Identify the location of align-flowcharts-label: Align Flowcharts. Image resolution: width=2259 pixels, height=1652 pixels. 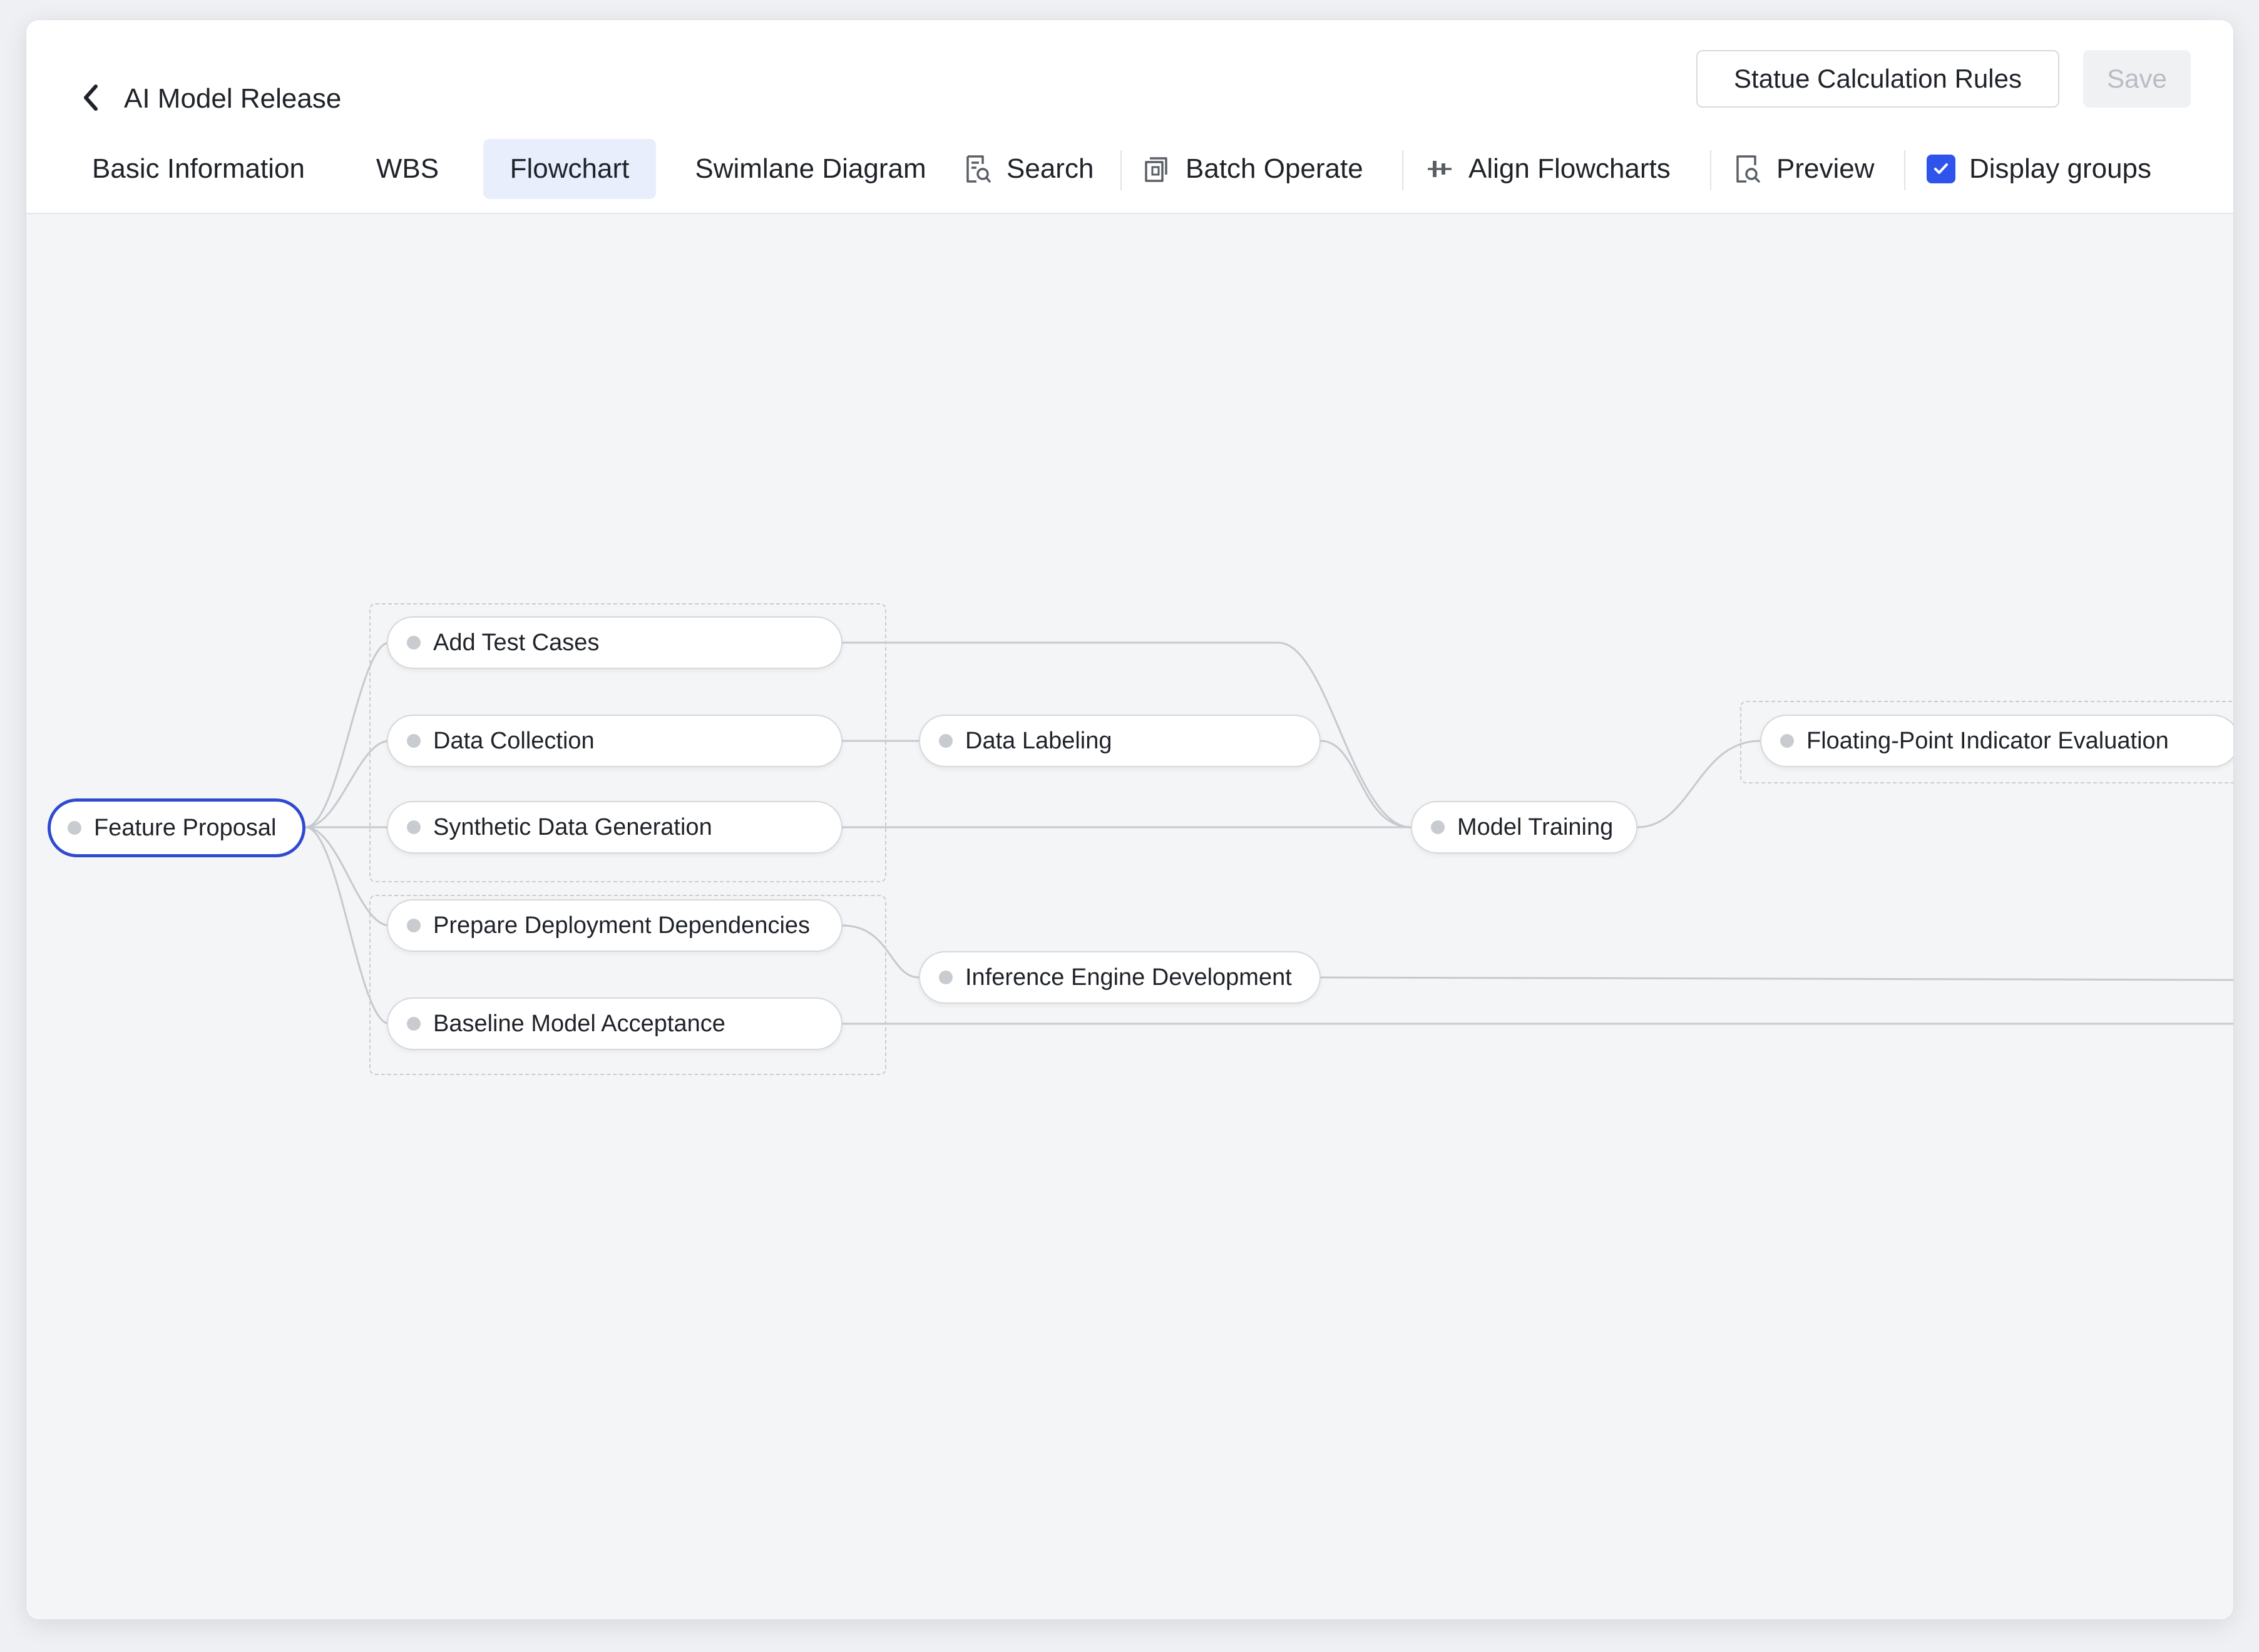
(1569, 168).